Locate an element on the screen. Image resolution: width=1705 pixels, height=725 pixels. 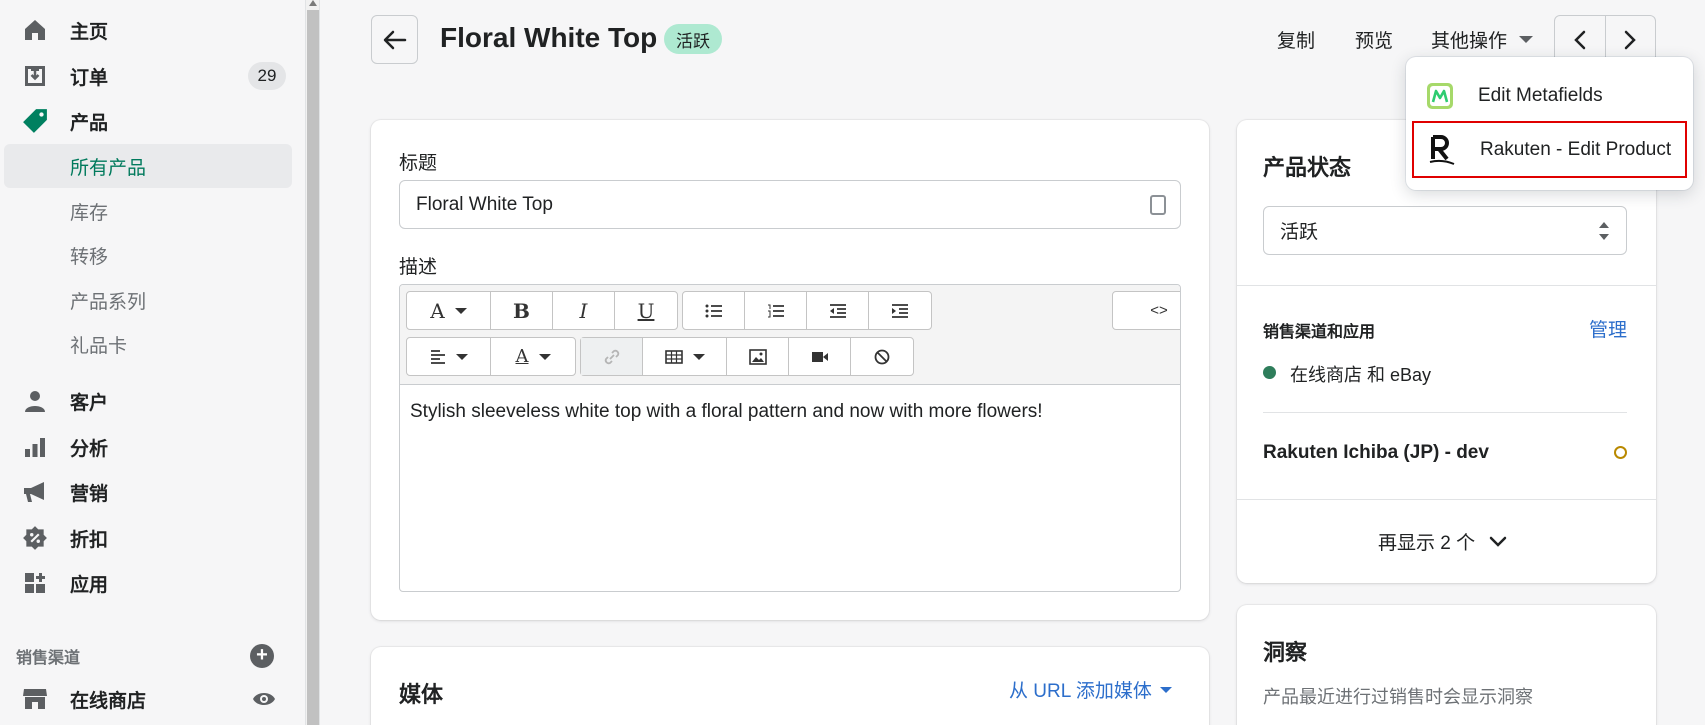
add-media-from-url-label: 从 URL 添加媒体 is located at coordinates (1080, 691).